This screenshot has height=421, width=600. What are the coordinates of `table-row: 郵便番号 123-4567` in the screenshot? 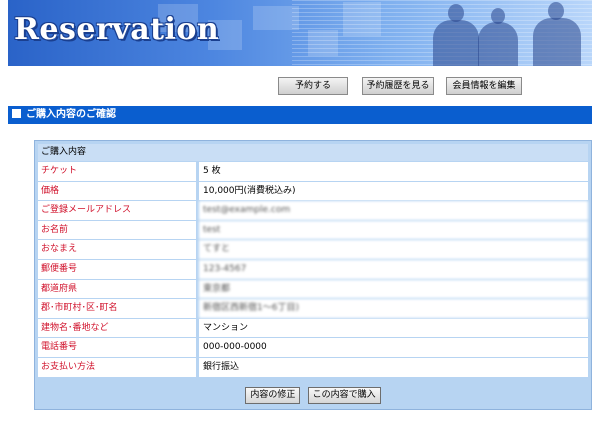 It's located at (313, 268).